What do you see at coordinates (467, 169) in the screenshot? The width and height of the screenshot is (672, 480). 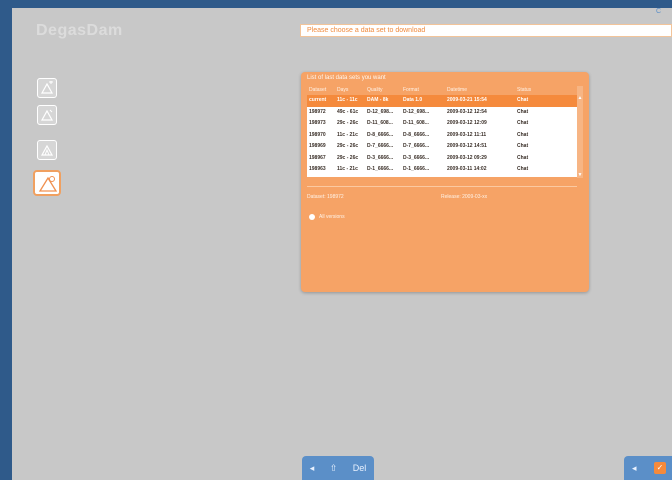 I see `table-cell: 2009-03-11 14:02` at bounding box center [467, 169].